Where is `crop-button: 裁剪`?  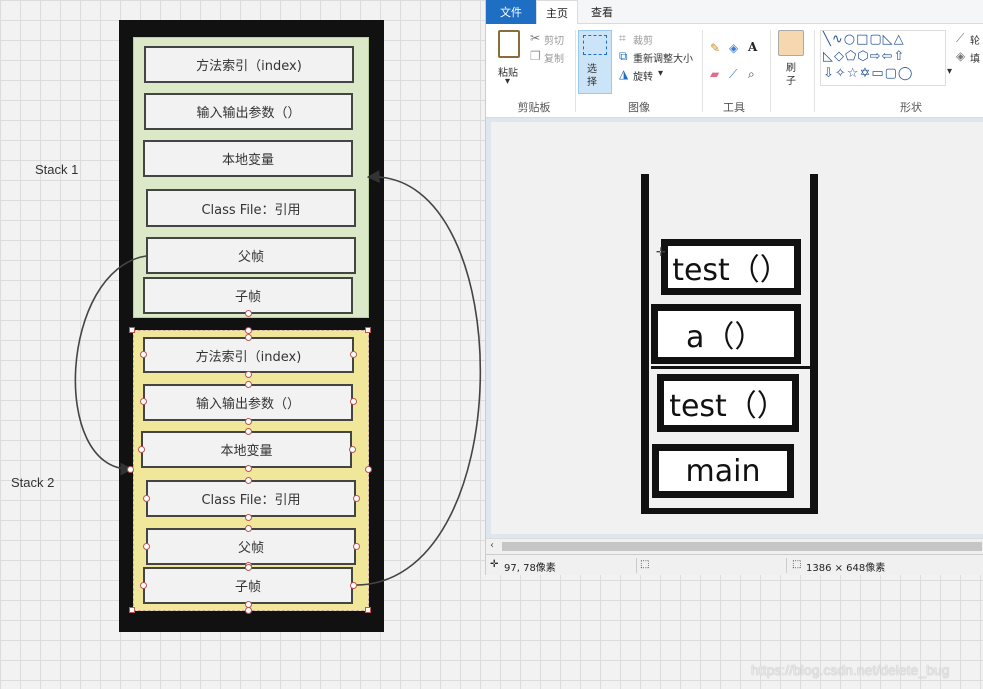 crop-button: 裁剪 is located at coordinates (643, 39).